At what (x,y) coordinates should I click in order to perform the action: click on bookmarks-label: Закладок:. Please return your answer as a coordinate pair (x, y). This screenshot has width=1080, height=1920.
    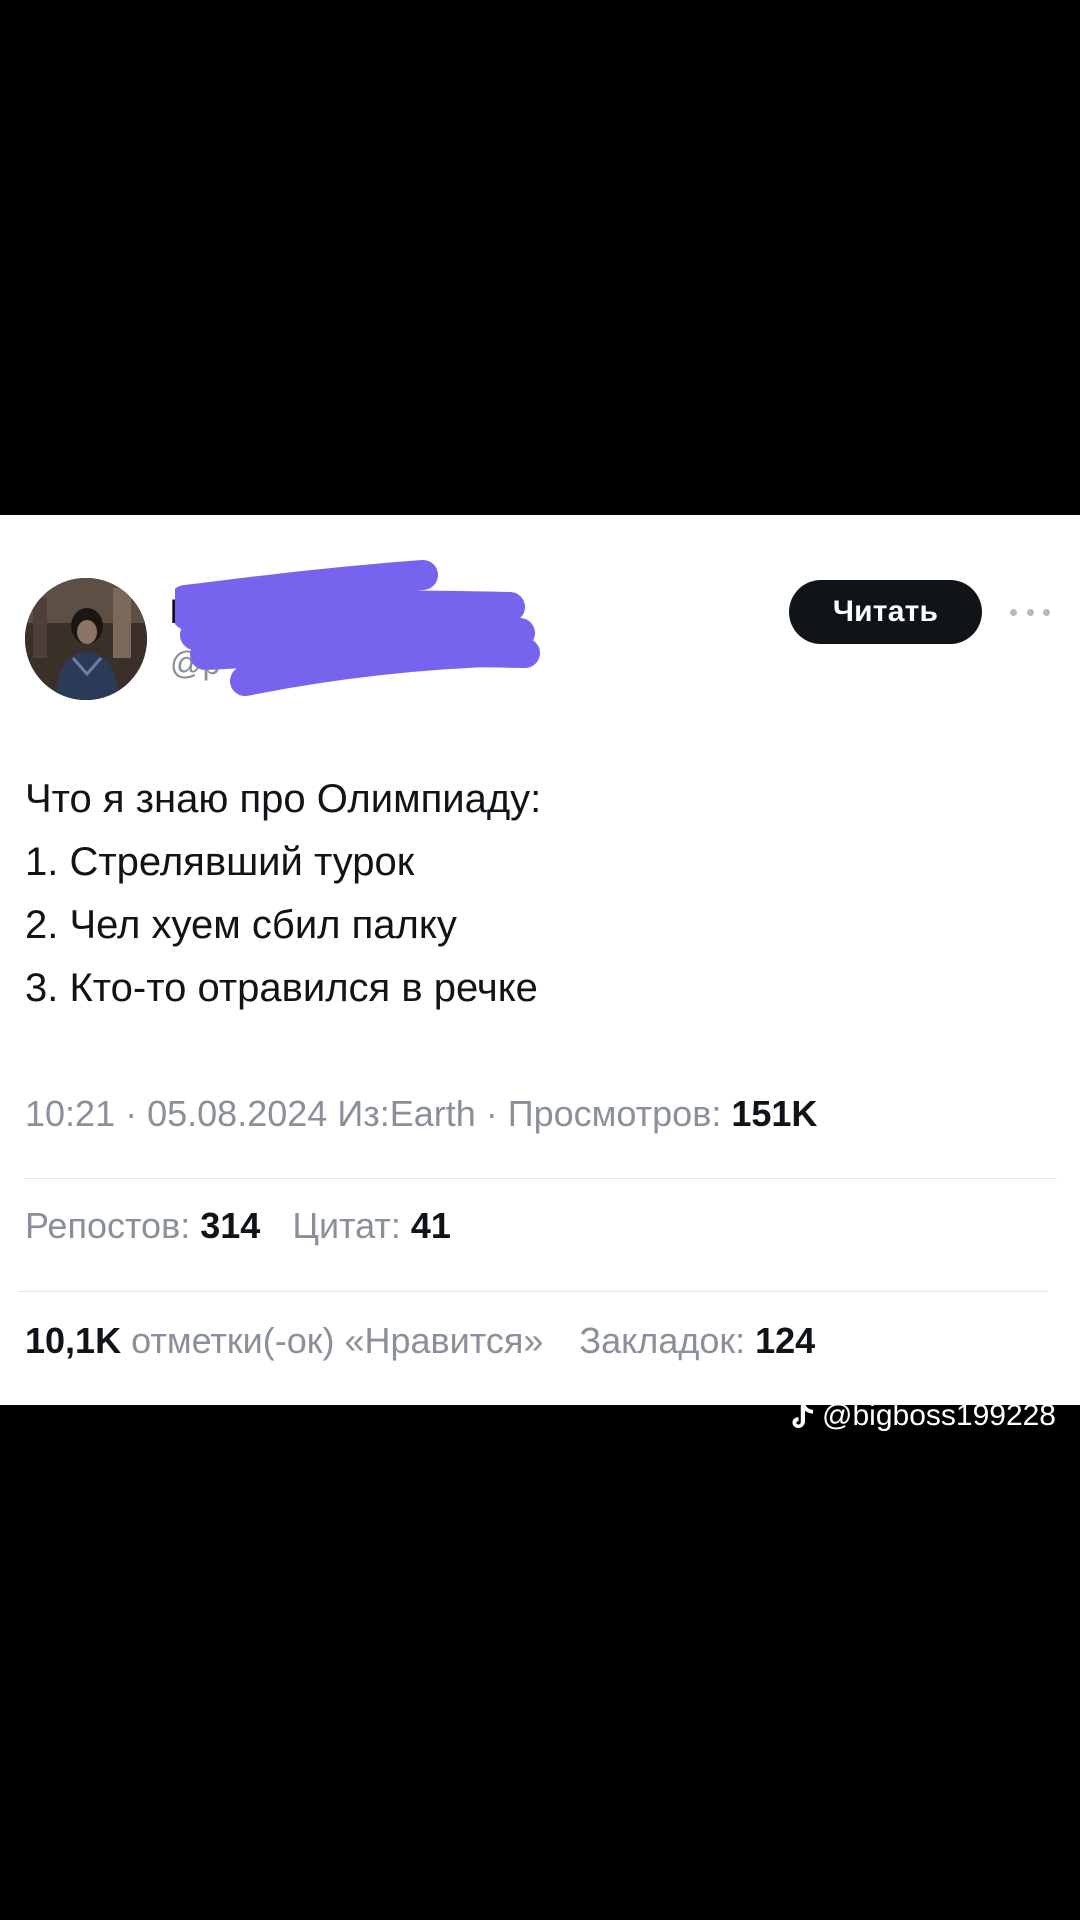
    Looking at the image, I should click on (662, 1340).